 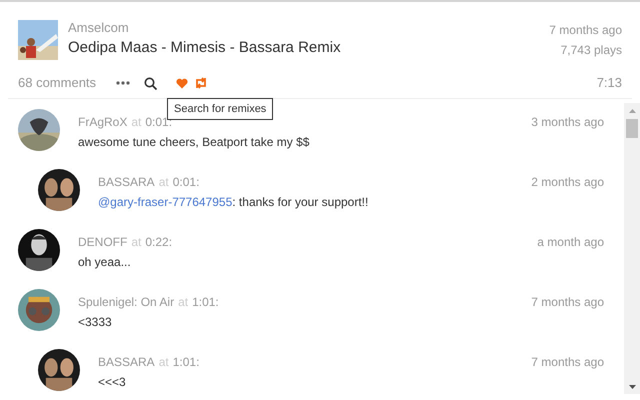 What do you see at coordinates (304, 28) in the screenshot?
I see `uploader-name: Amselcom` at bounding box center [304, 28].